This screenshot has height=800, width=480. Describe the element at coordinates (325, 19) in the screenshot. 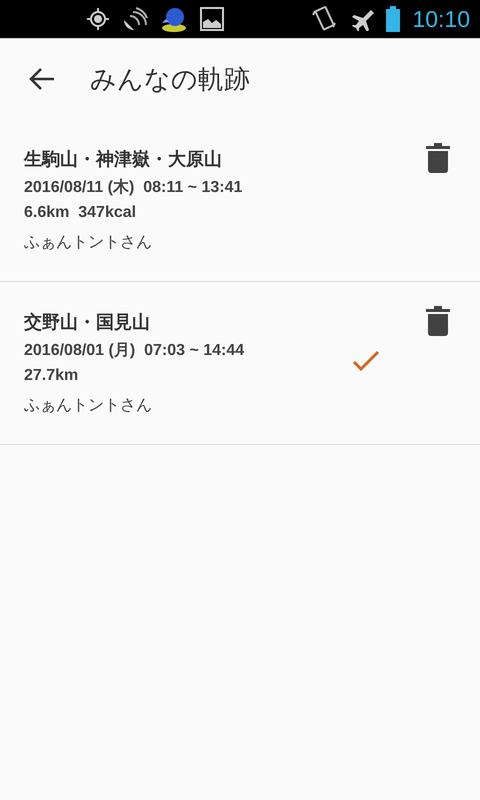

I see `vibrate-icon` at that location.